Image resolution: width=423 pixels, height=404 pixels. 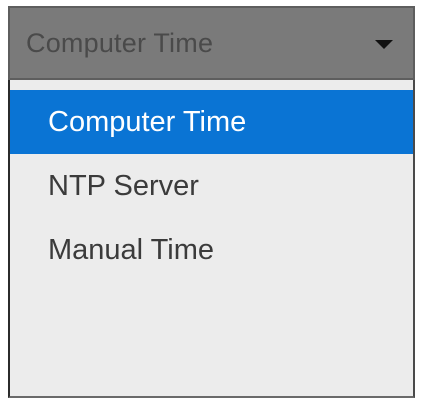 I want to click on chevron-down-icon, so click(x=384, y=44).